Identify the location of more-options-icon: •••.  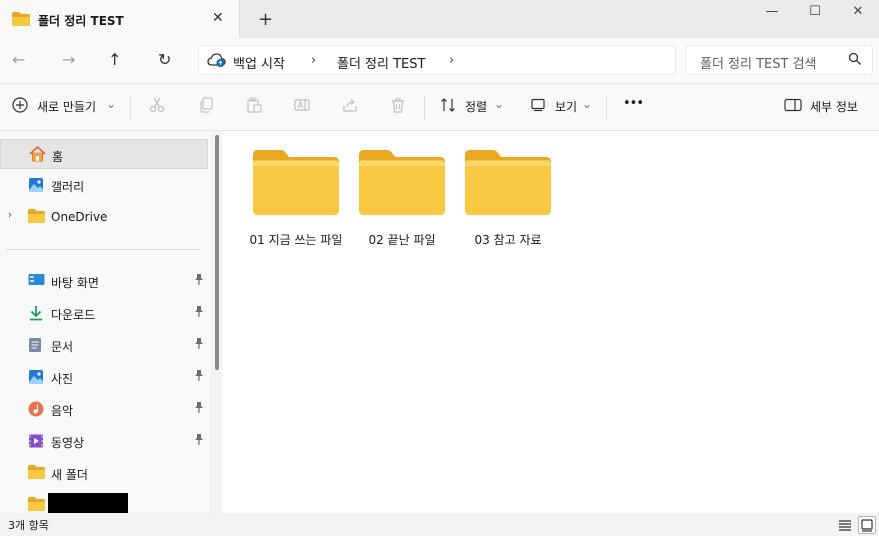
(633, 103).